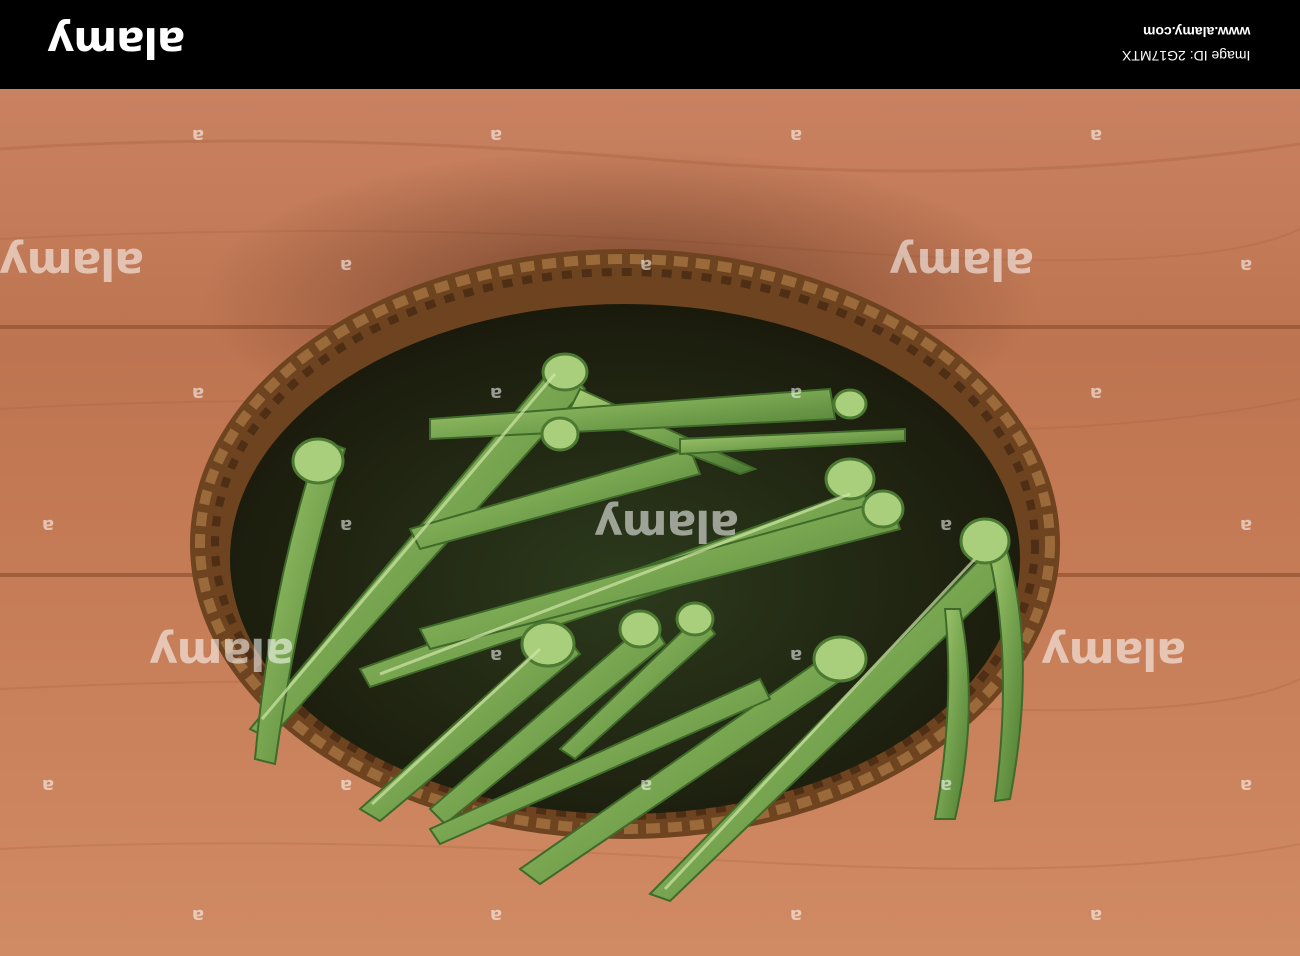  Describe the element at coordinates (1185, 56) in the screenshot. I see `image-id-text: Image ID: 2G17MTX` at that location.